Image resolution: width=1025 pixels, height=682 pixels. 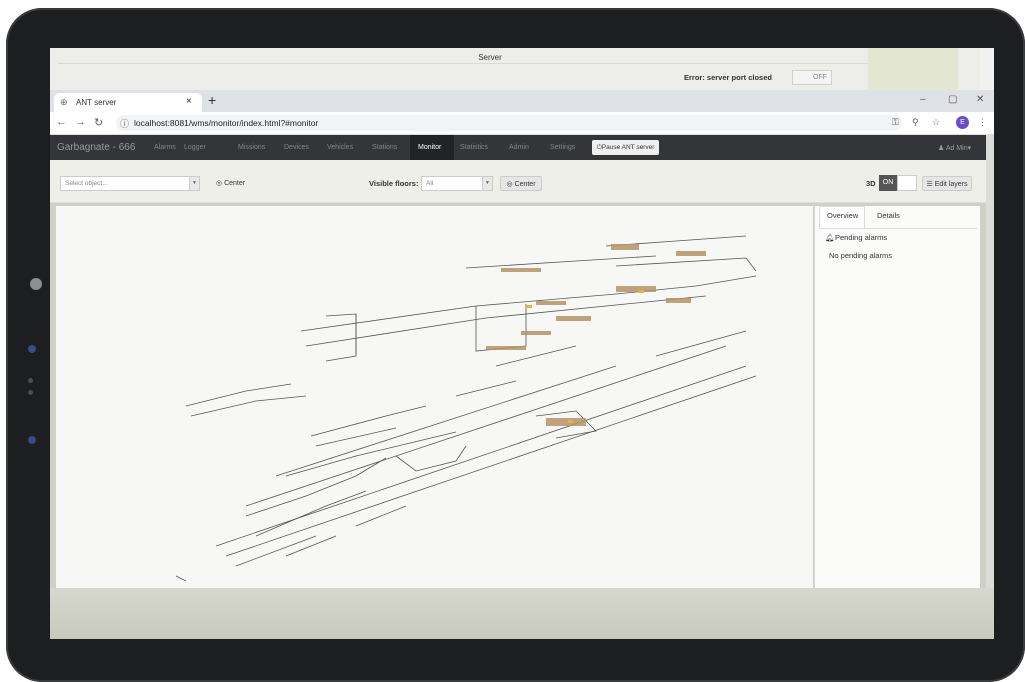 I want to click on pause-label: Pause ANT server, so click(x=628, y=147).